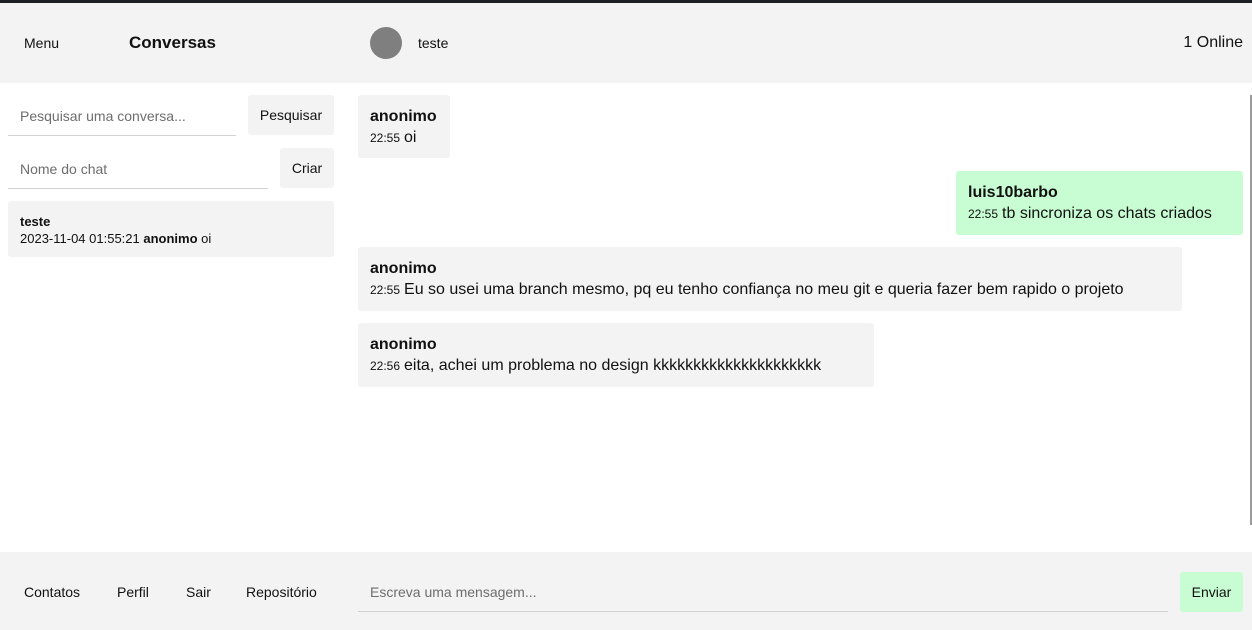  What do you see at coordinates (433, 43) in the screenshot?
I see `active-chat-name: teste` at bounding box center [433, 43].